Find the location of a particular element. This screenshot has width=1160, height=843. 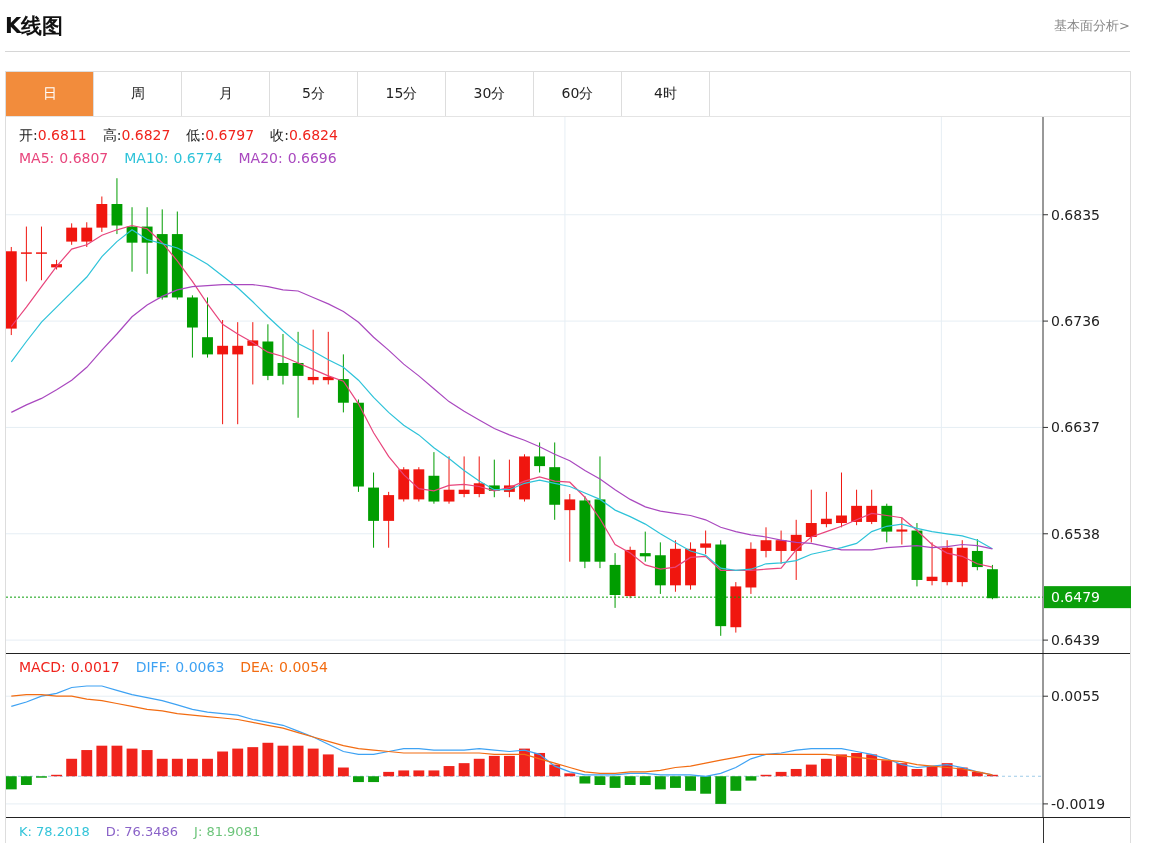

last-price-label: 0.6479 is located at coordinates (1087, 597).